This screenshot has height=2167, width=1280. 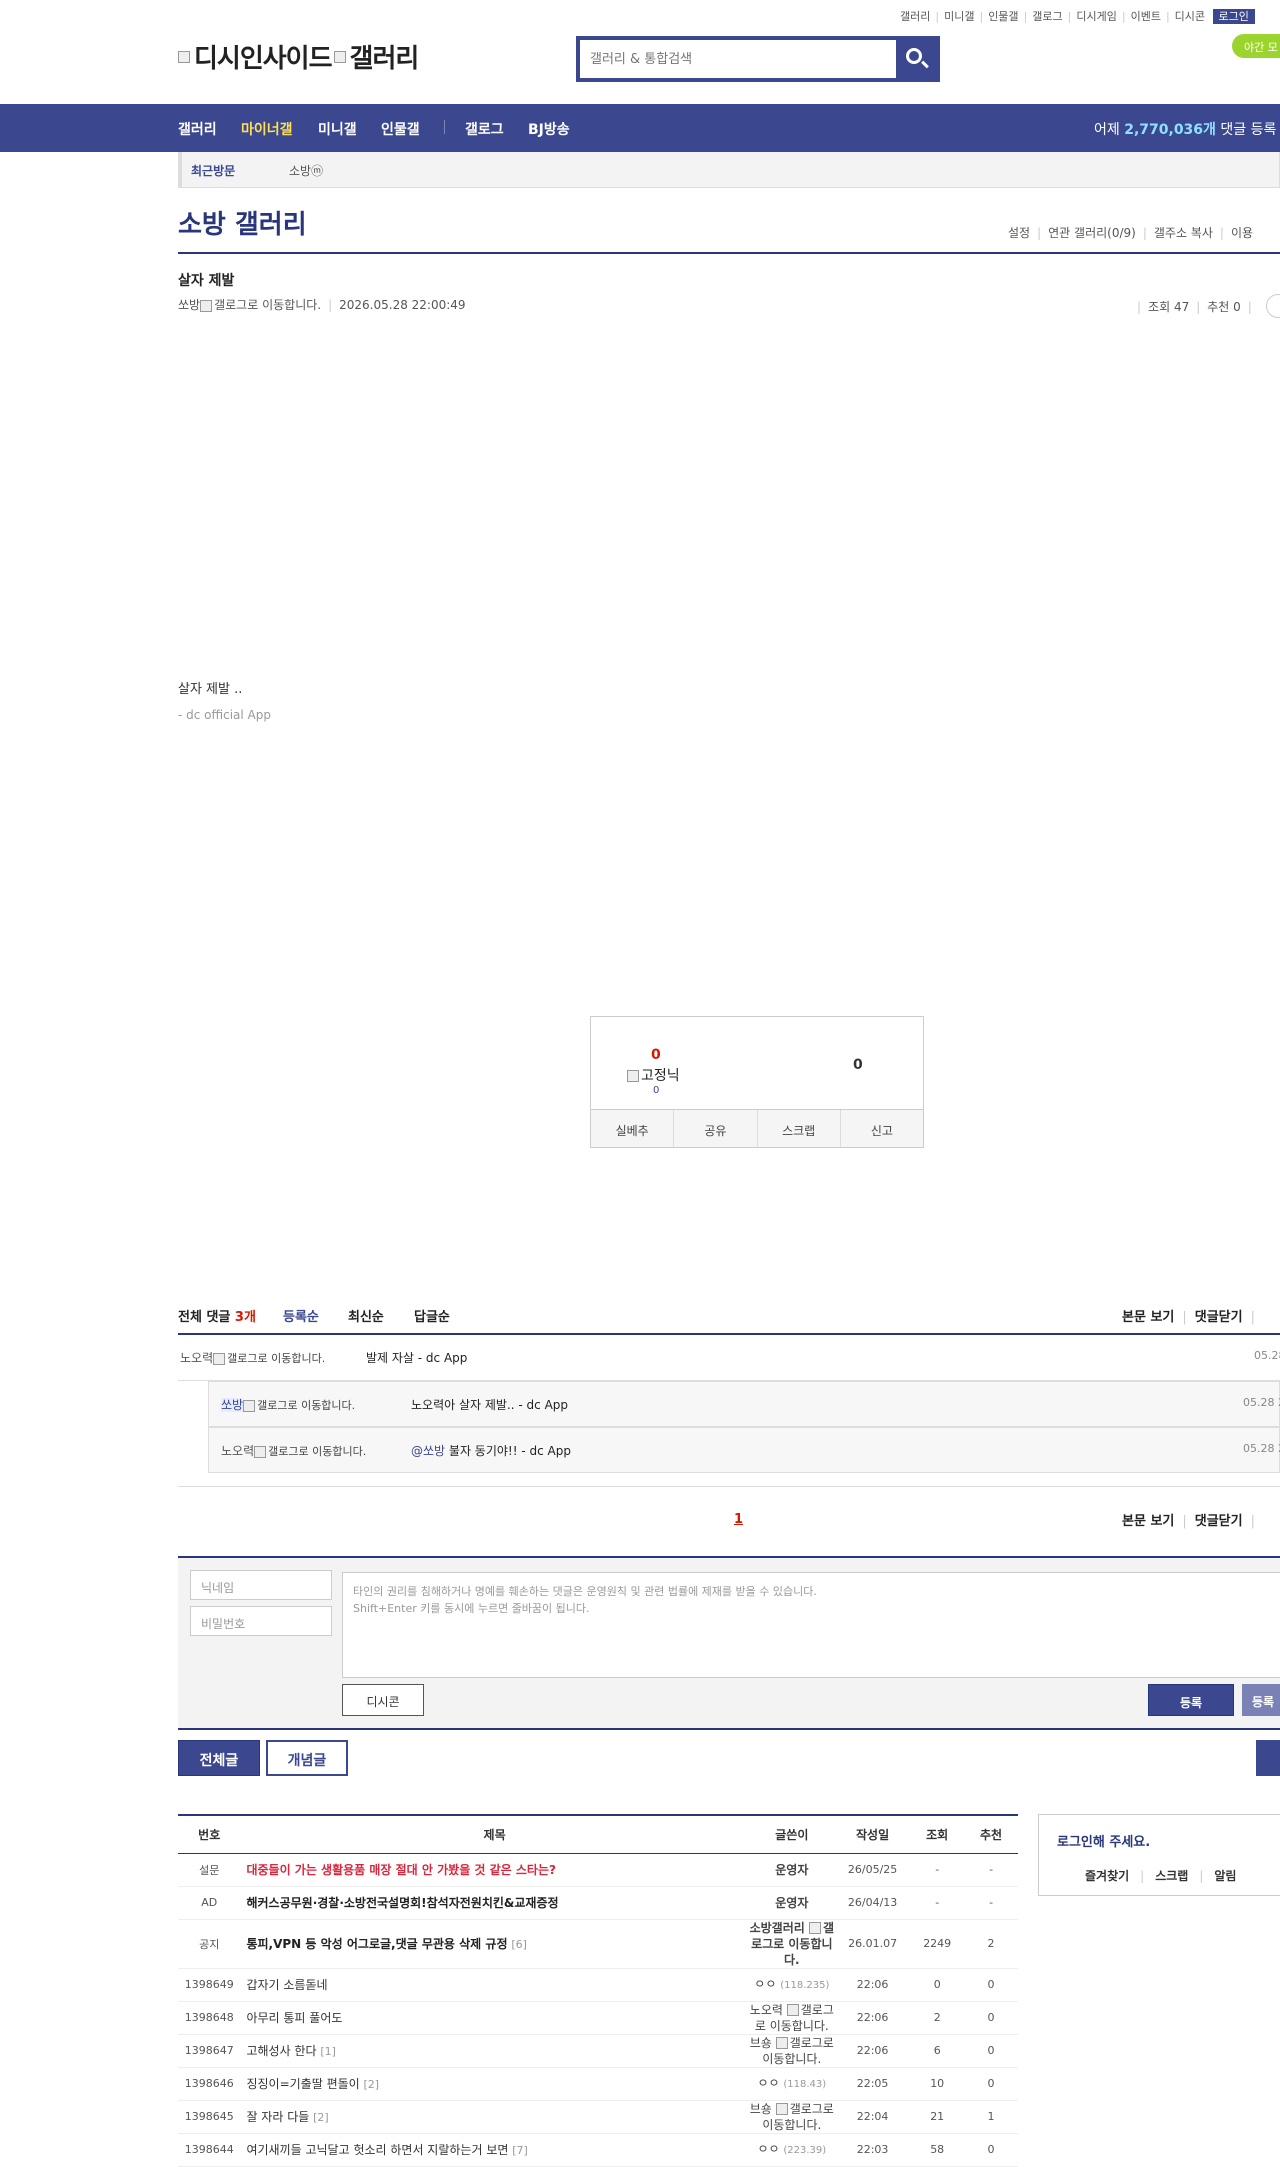 I want to click on recent-visit-item: 소방ⓜ, so click(x=306, y=170).